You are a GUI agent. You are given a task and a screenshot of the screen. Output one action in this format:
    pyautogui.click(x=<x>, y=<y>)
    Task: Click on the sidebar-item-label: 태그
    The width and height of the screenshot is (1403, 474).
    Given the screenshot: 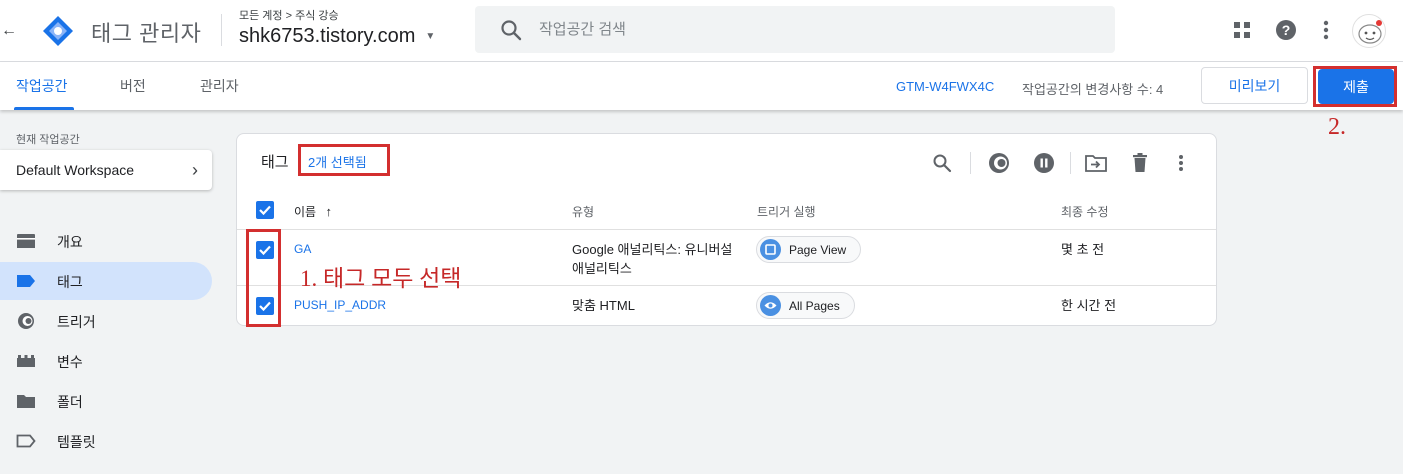 What is the action you would take?
    pyautogui.click(x=70, y=282)
    